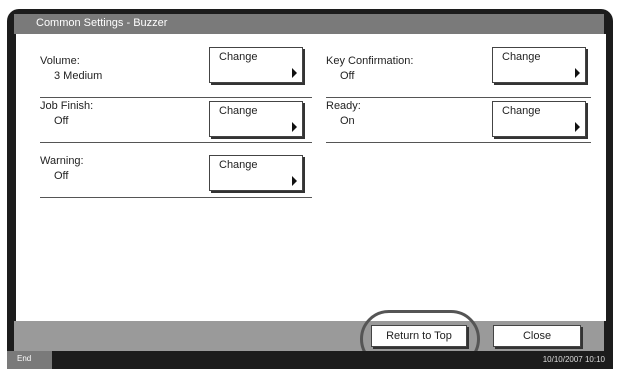  What do you see at coordinates (256, 65) in the screenshot?
I see `volume-change-button: Change` at bounding box center [256, 65].